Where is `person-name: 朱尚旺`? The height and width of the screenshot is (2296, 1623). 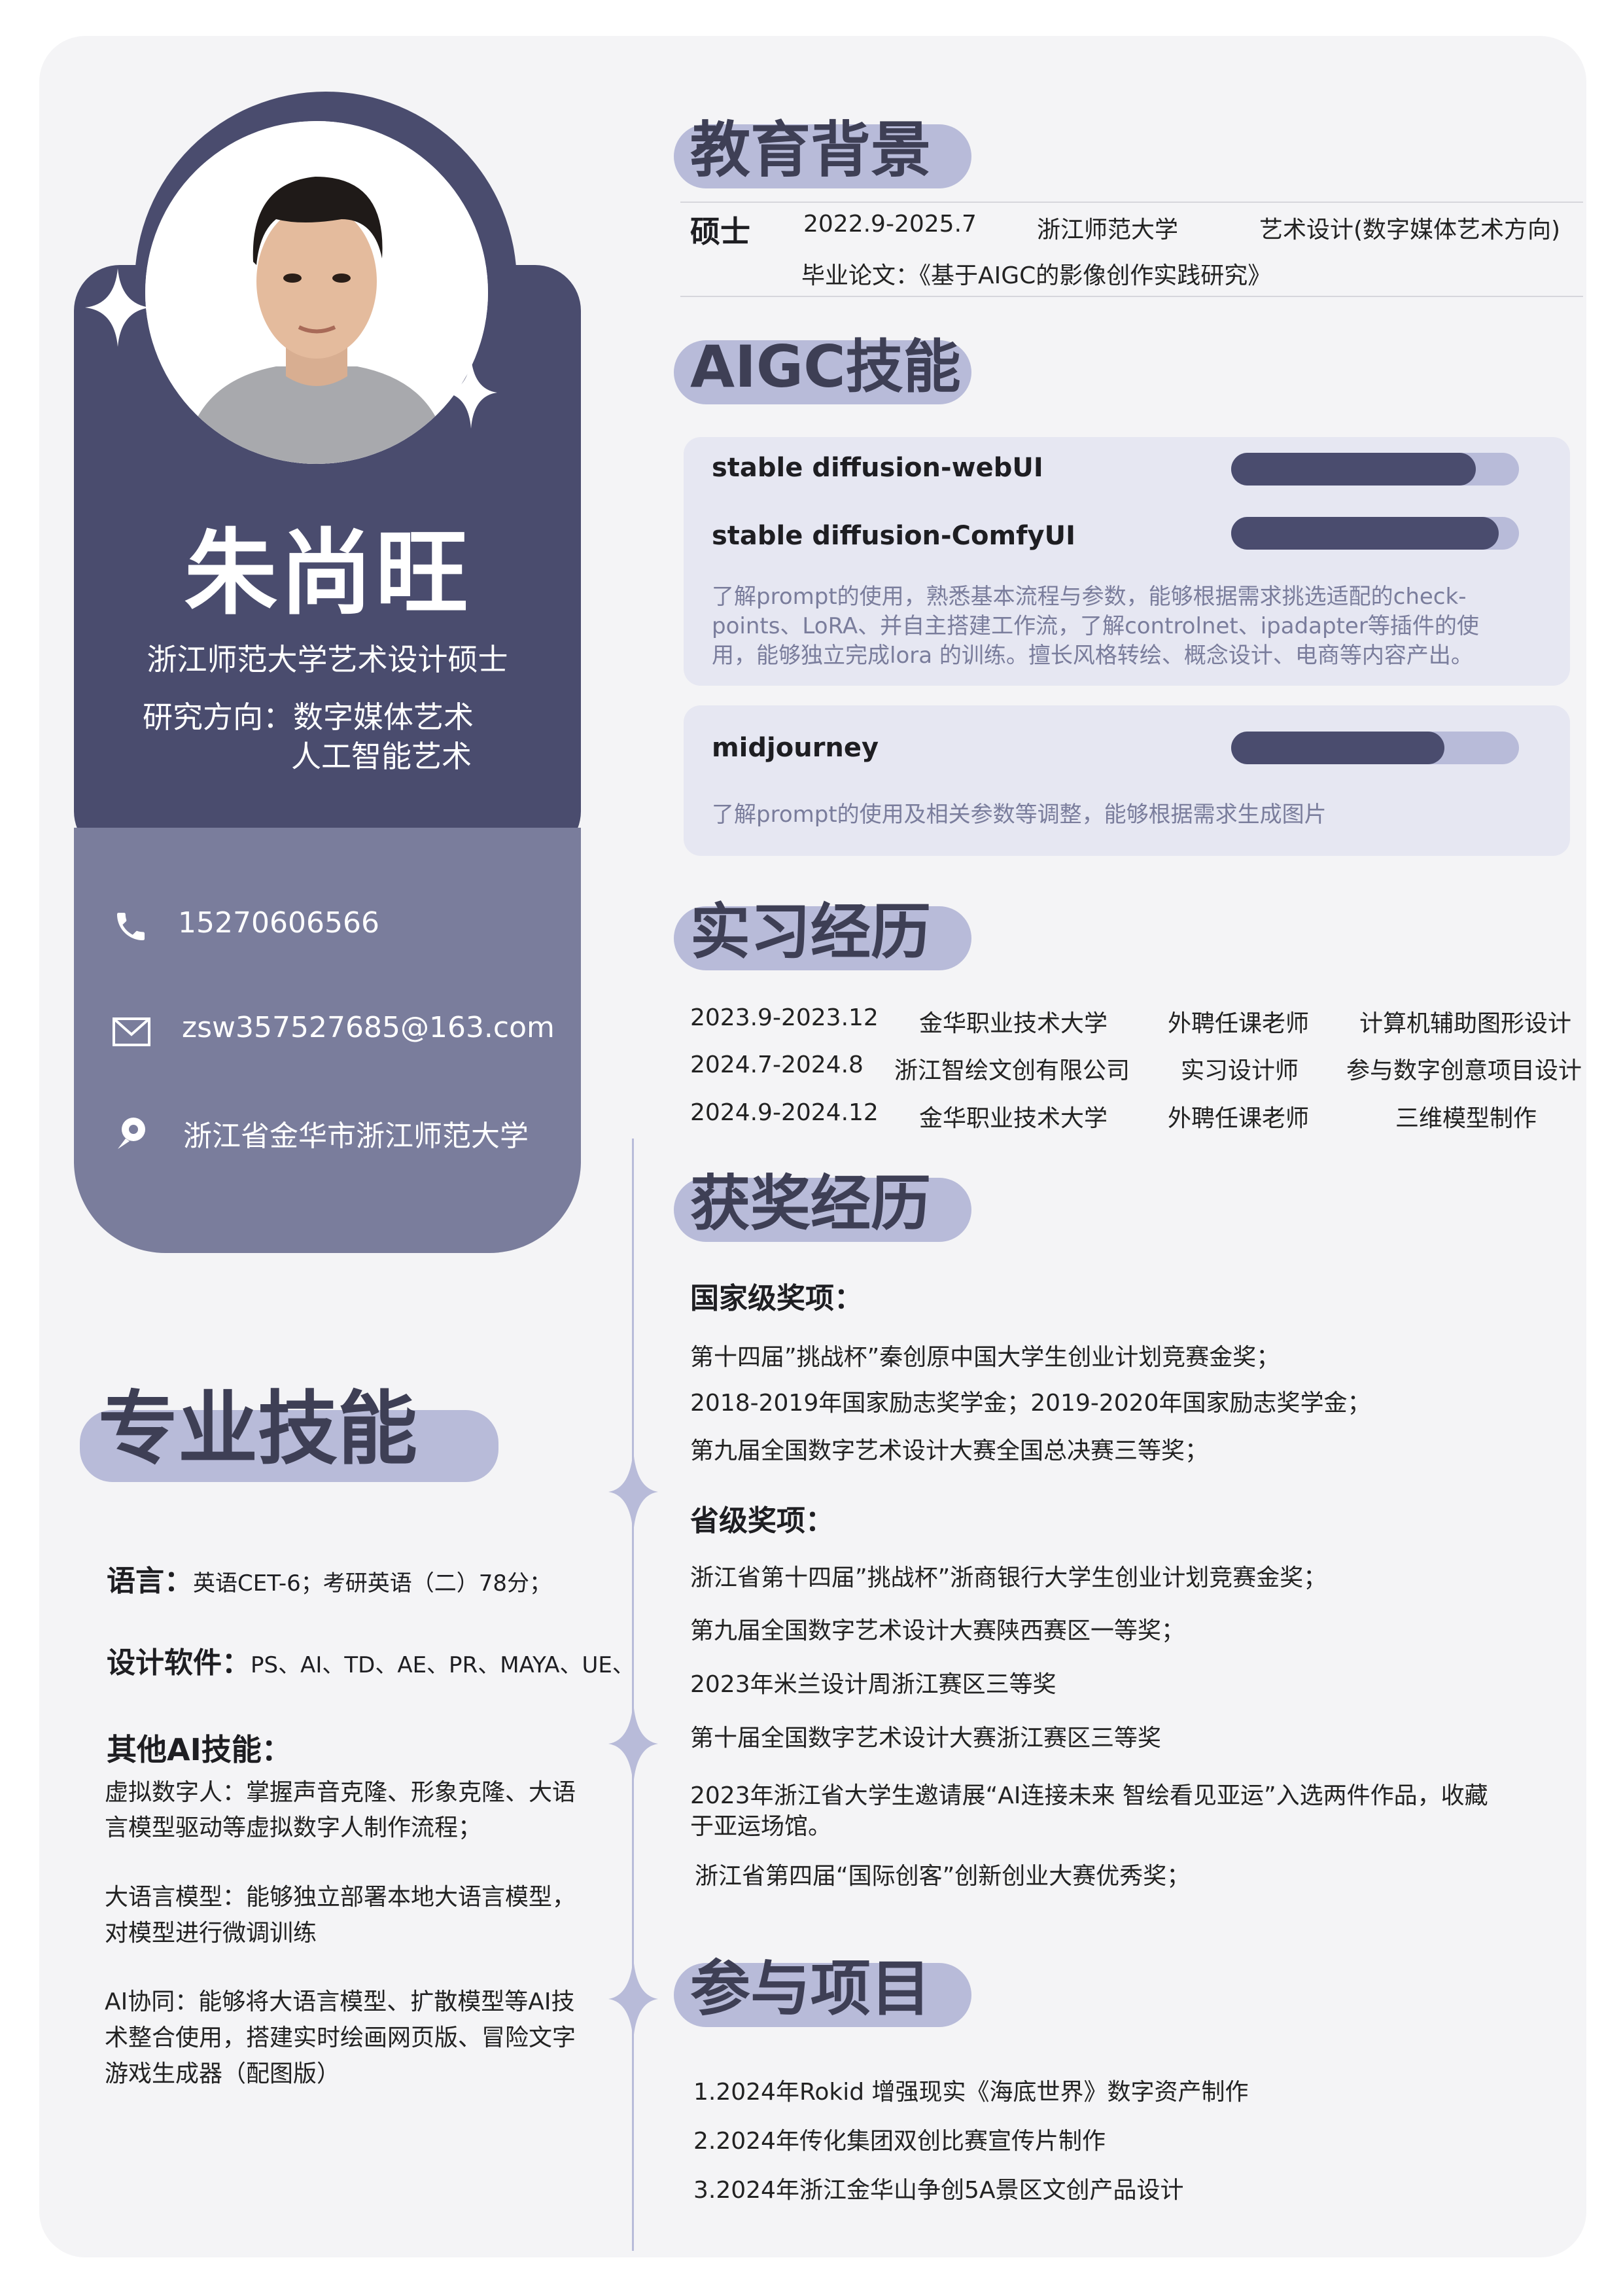
person-name: 朱尚旺 is located at coordinates (328, 573).